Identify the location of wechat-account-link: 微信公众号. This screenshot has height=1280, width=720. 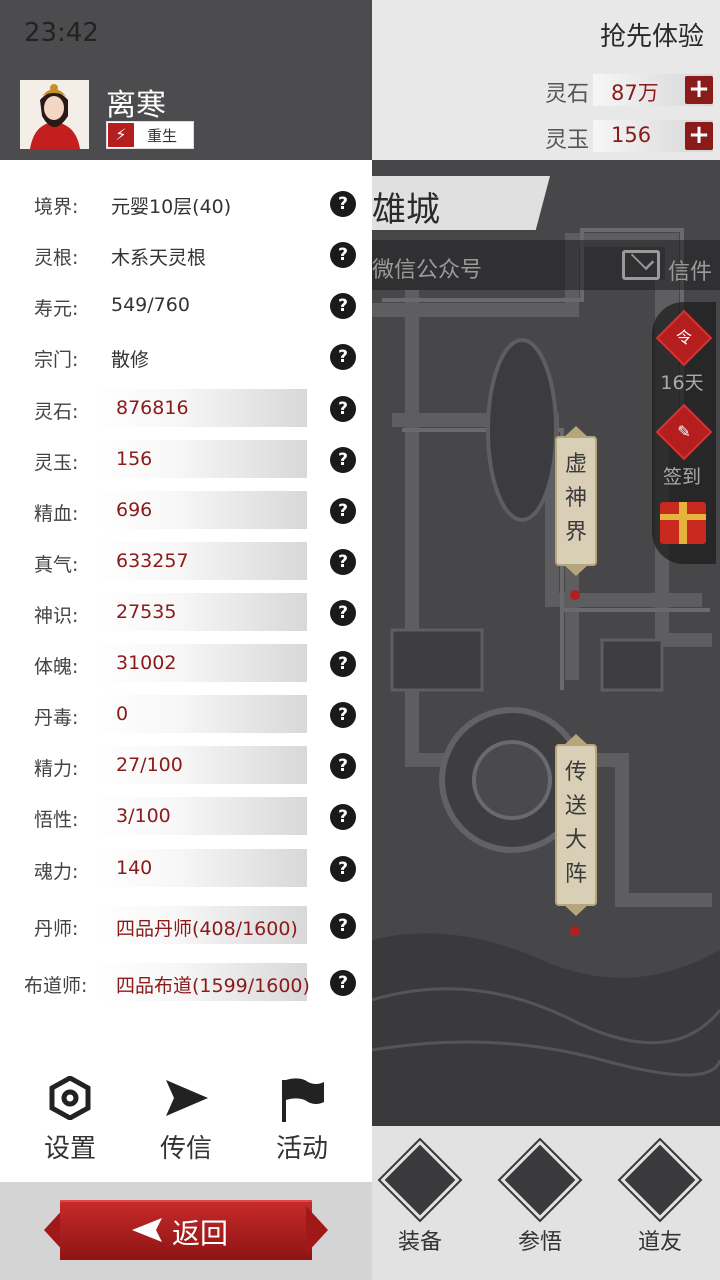
(427, 268).